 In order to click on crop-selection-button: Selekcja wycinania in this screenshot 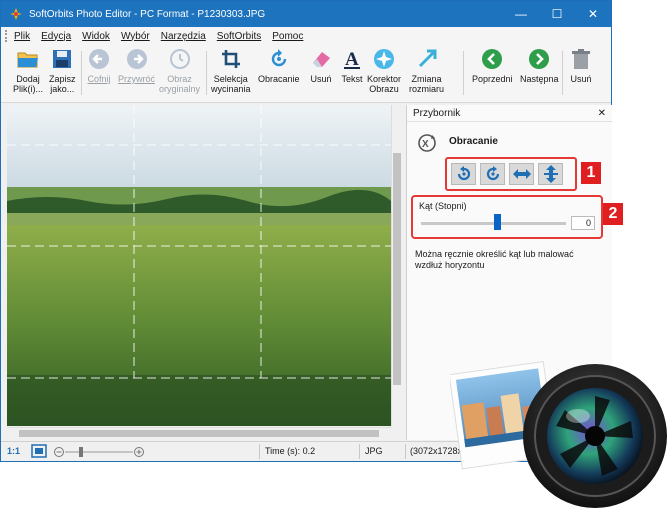, I will do `click(231, 70)`.